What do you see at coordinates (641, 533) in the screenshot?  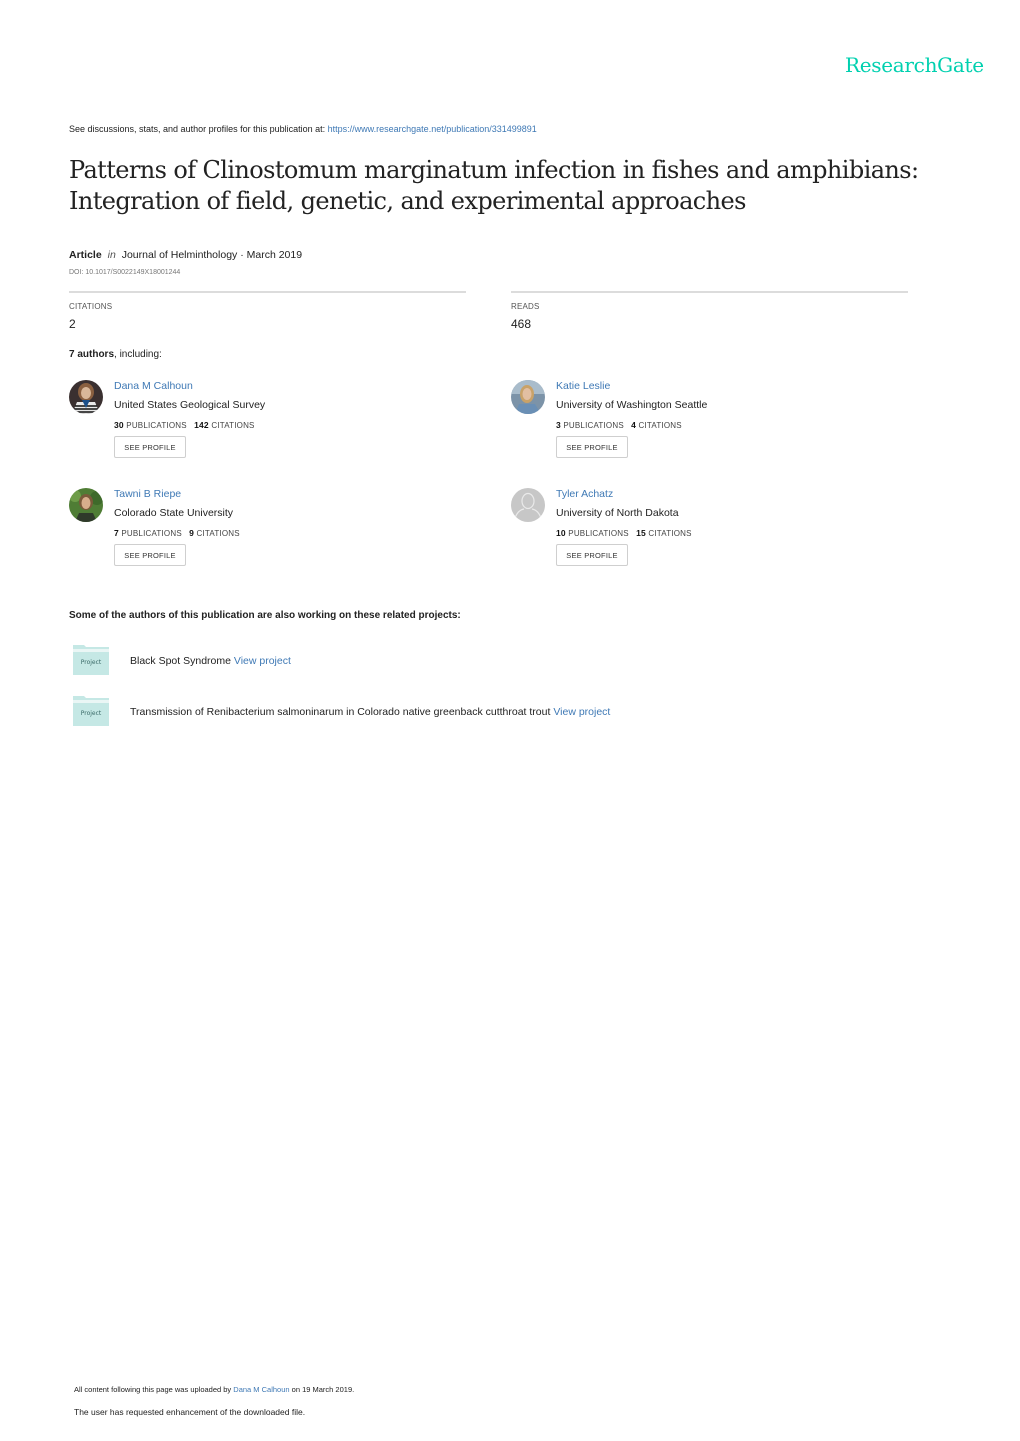 I see `citations-count: 15` at bounding box center [641, 533].